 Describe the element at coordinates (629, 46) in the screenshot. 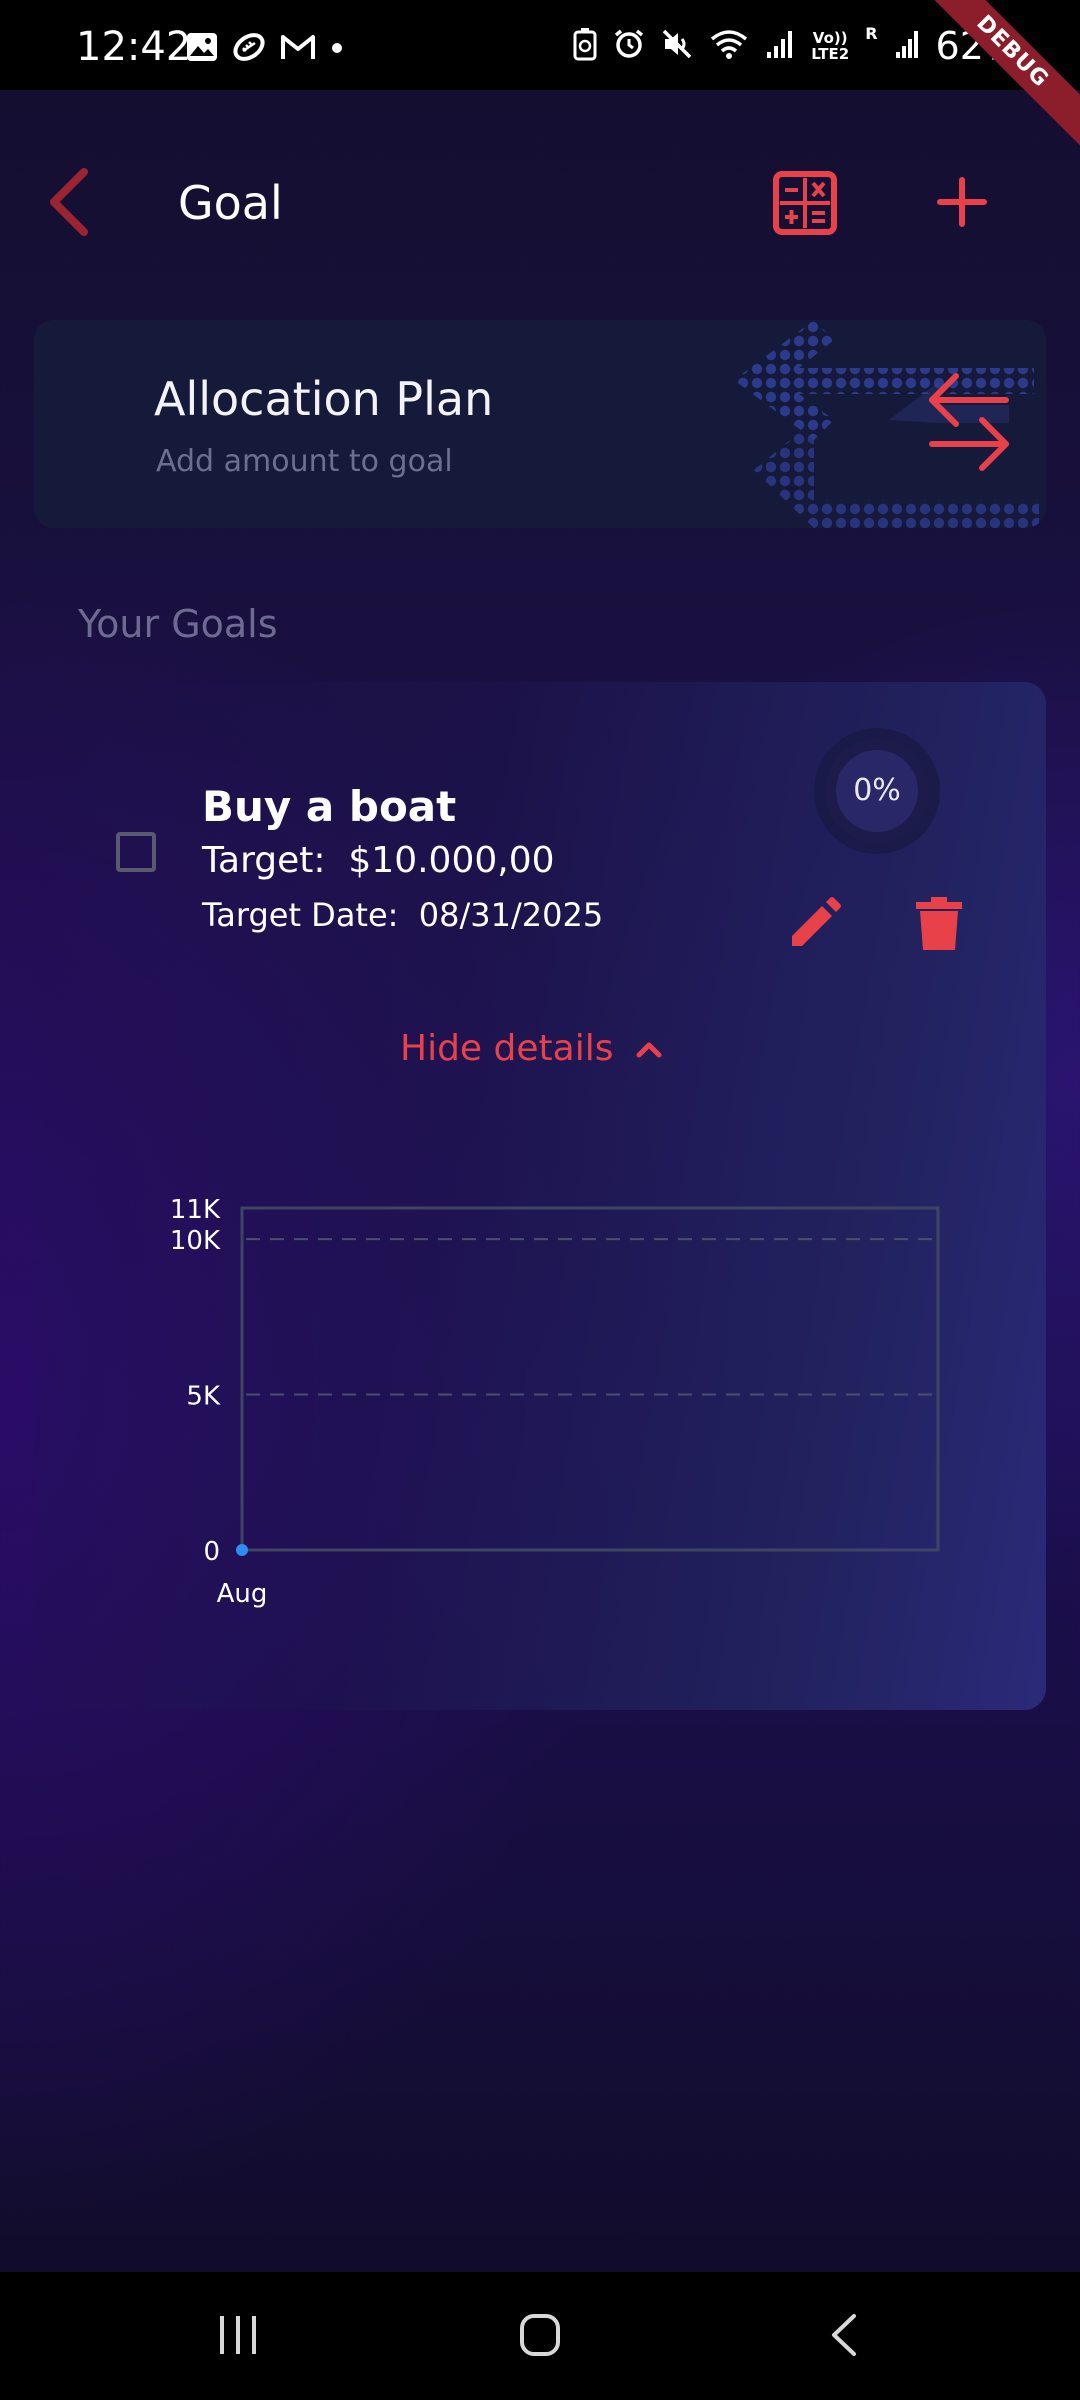

I see `alarm-icon` at that location.